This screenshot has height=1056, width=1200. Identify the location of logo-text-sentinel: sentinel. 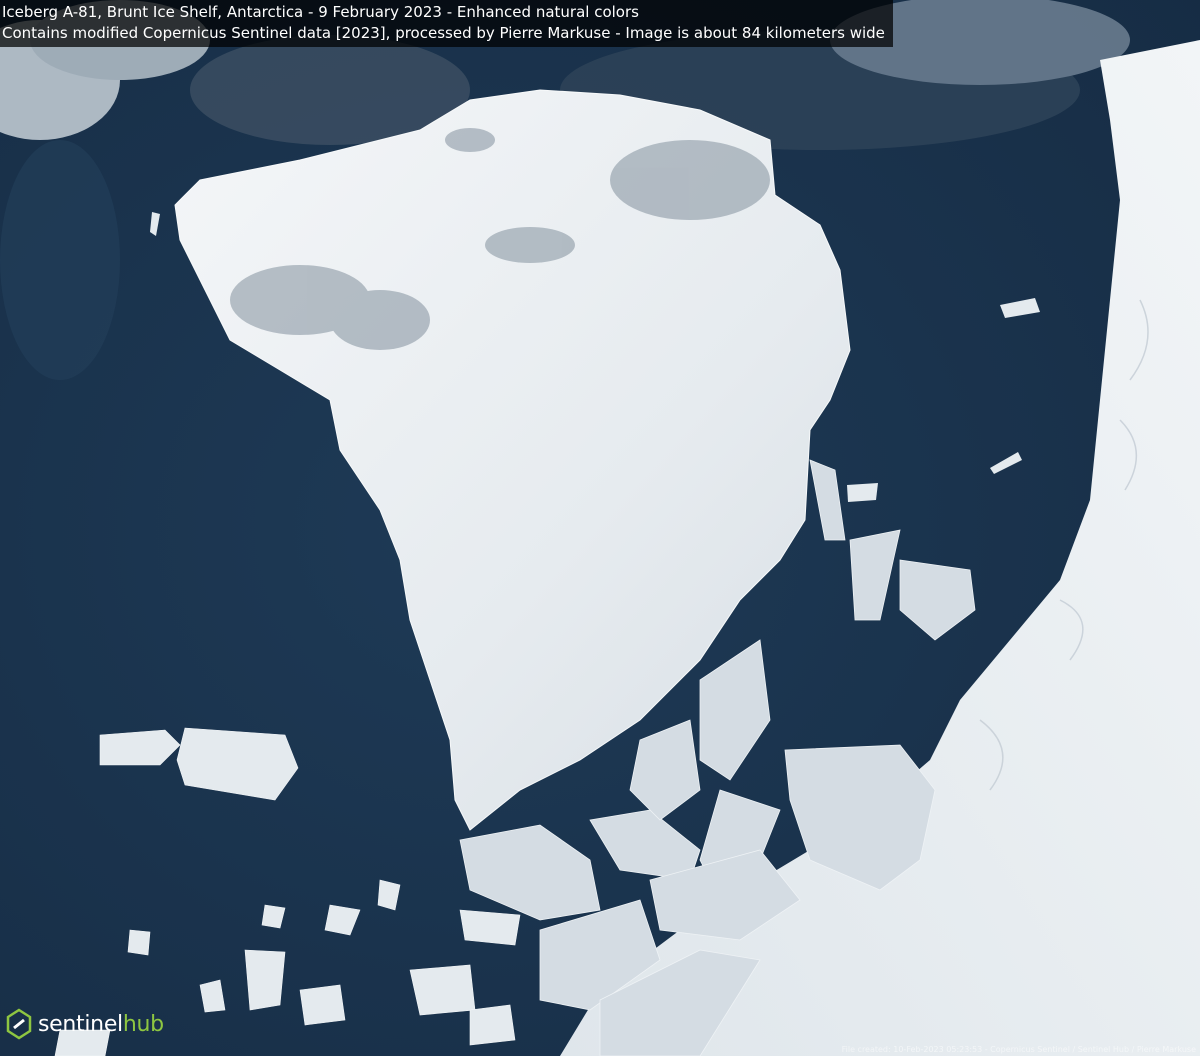
(80, 1024).